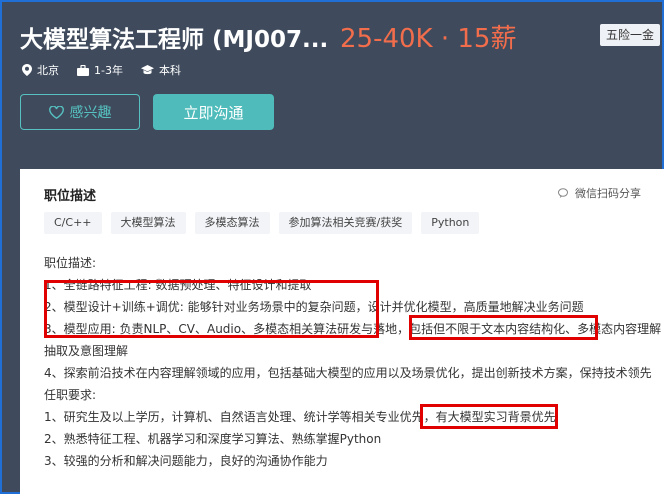 Image resolution: width=664 pixels, height=494 pixels. What do you see at coordinates (213, 439) in the screenshot?
I see `description-line: 2、熟悉特征工程、机器学习和深度学习算法、熟练掌握Python` at bounding box center [213, 439].